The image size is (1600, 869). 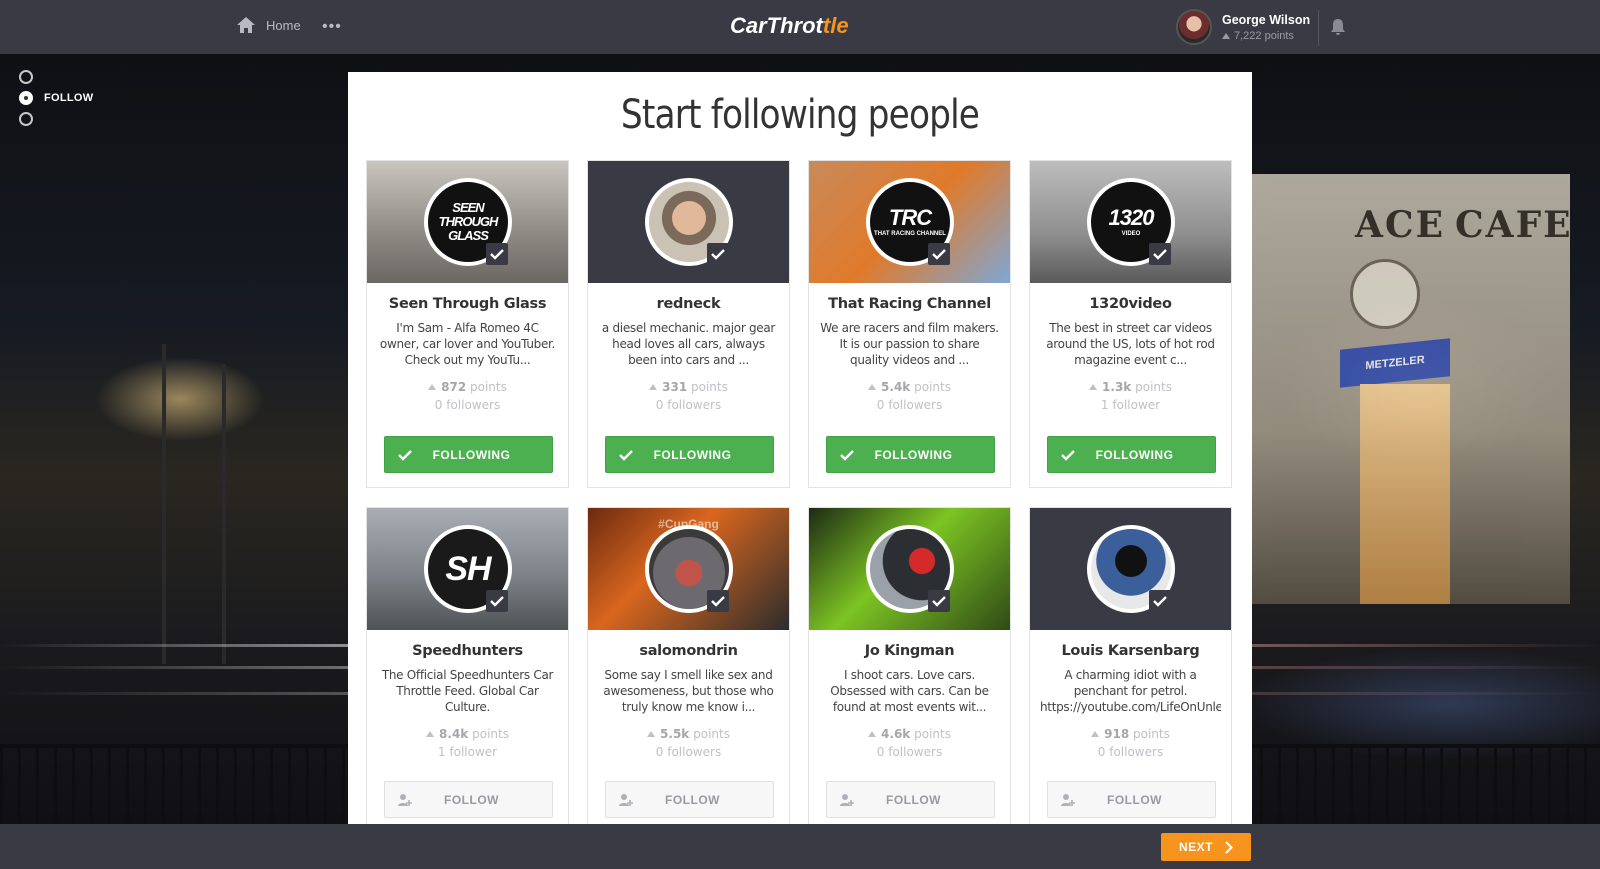 I want to click on cover-image: #CupGang, so click(x=688, y=569).